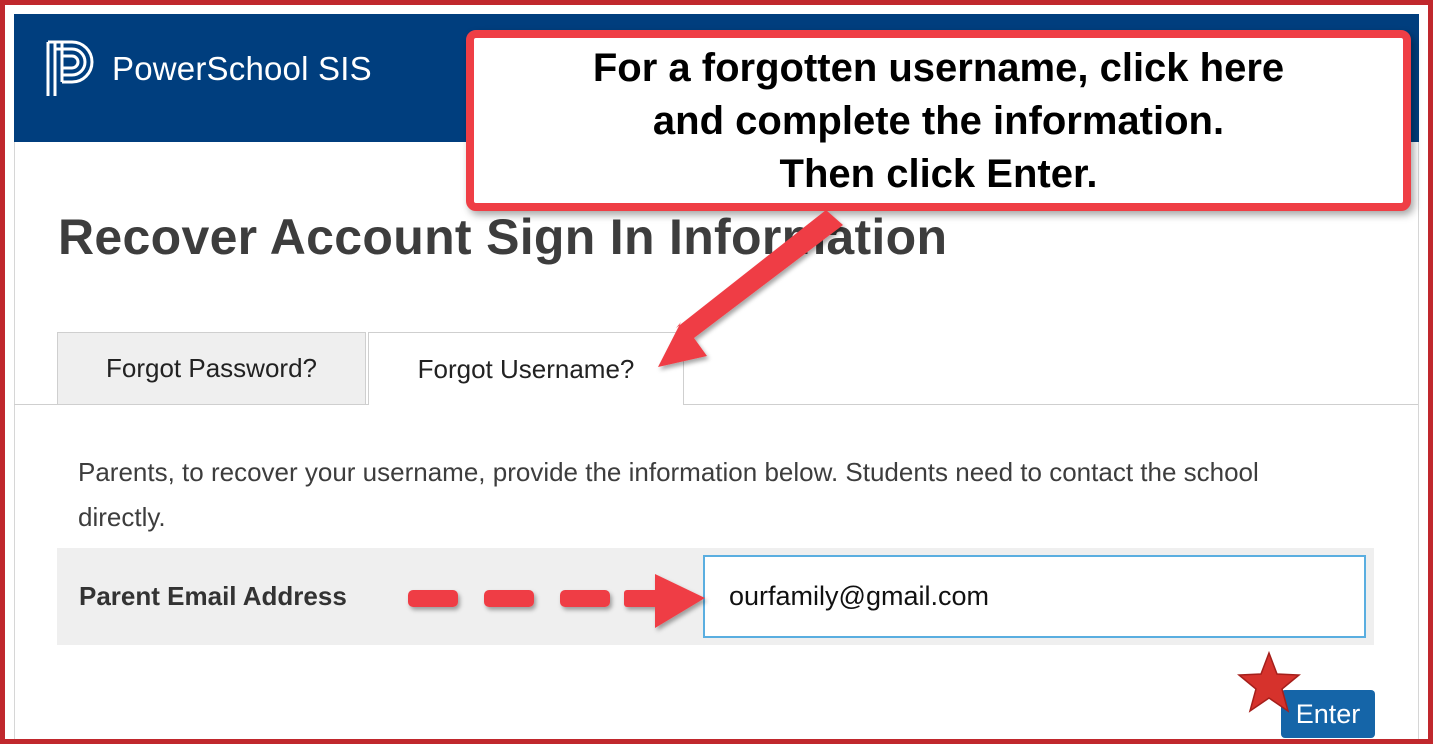  What do you see at coordinates (556, 601) in the screenshot?
I see `dashed-arrow-to-email` at bounding box center [556, 601].